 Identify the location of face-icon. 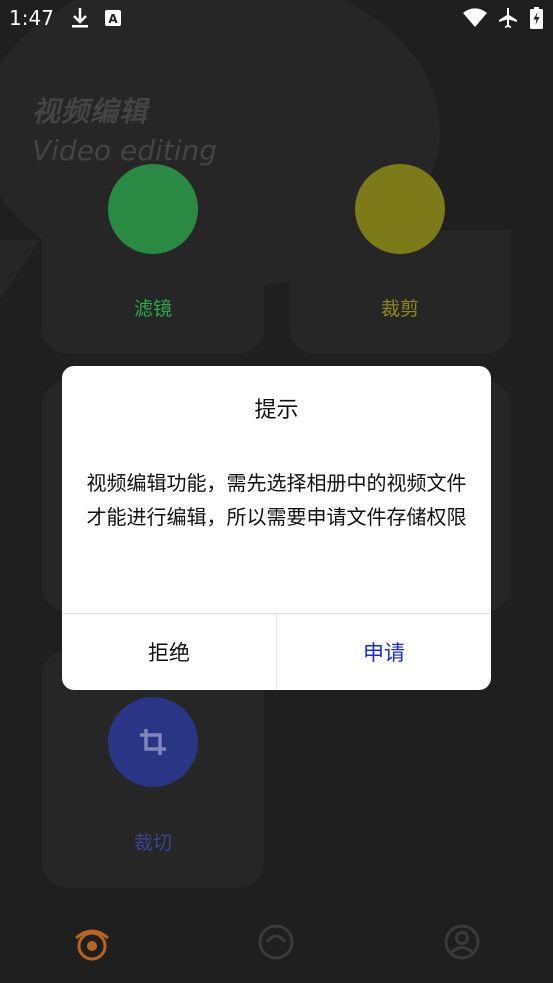
(276, 944).